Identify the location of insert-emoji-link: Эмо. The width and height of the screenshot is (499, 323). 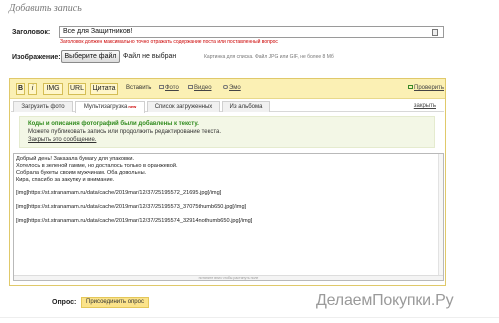
(232, 88).